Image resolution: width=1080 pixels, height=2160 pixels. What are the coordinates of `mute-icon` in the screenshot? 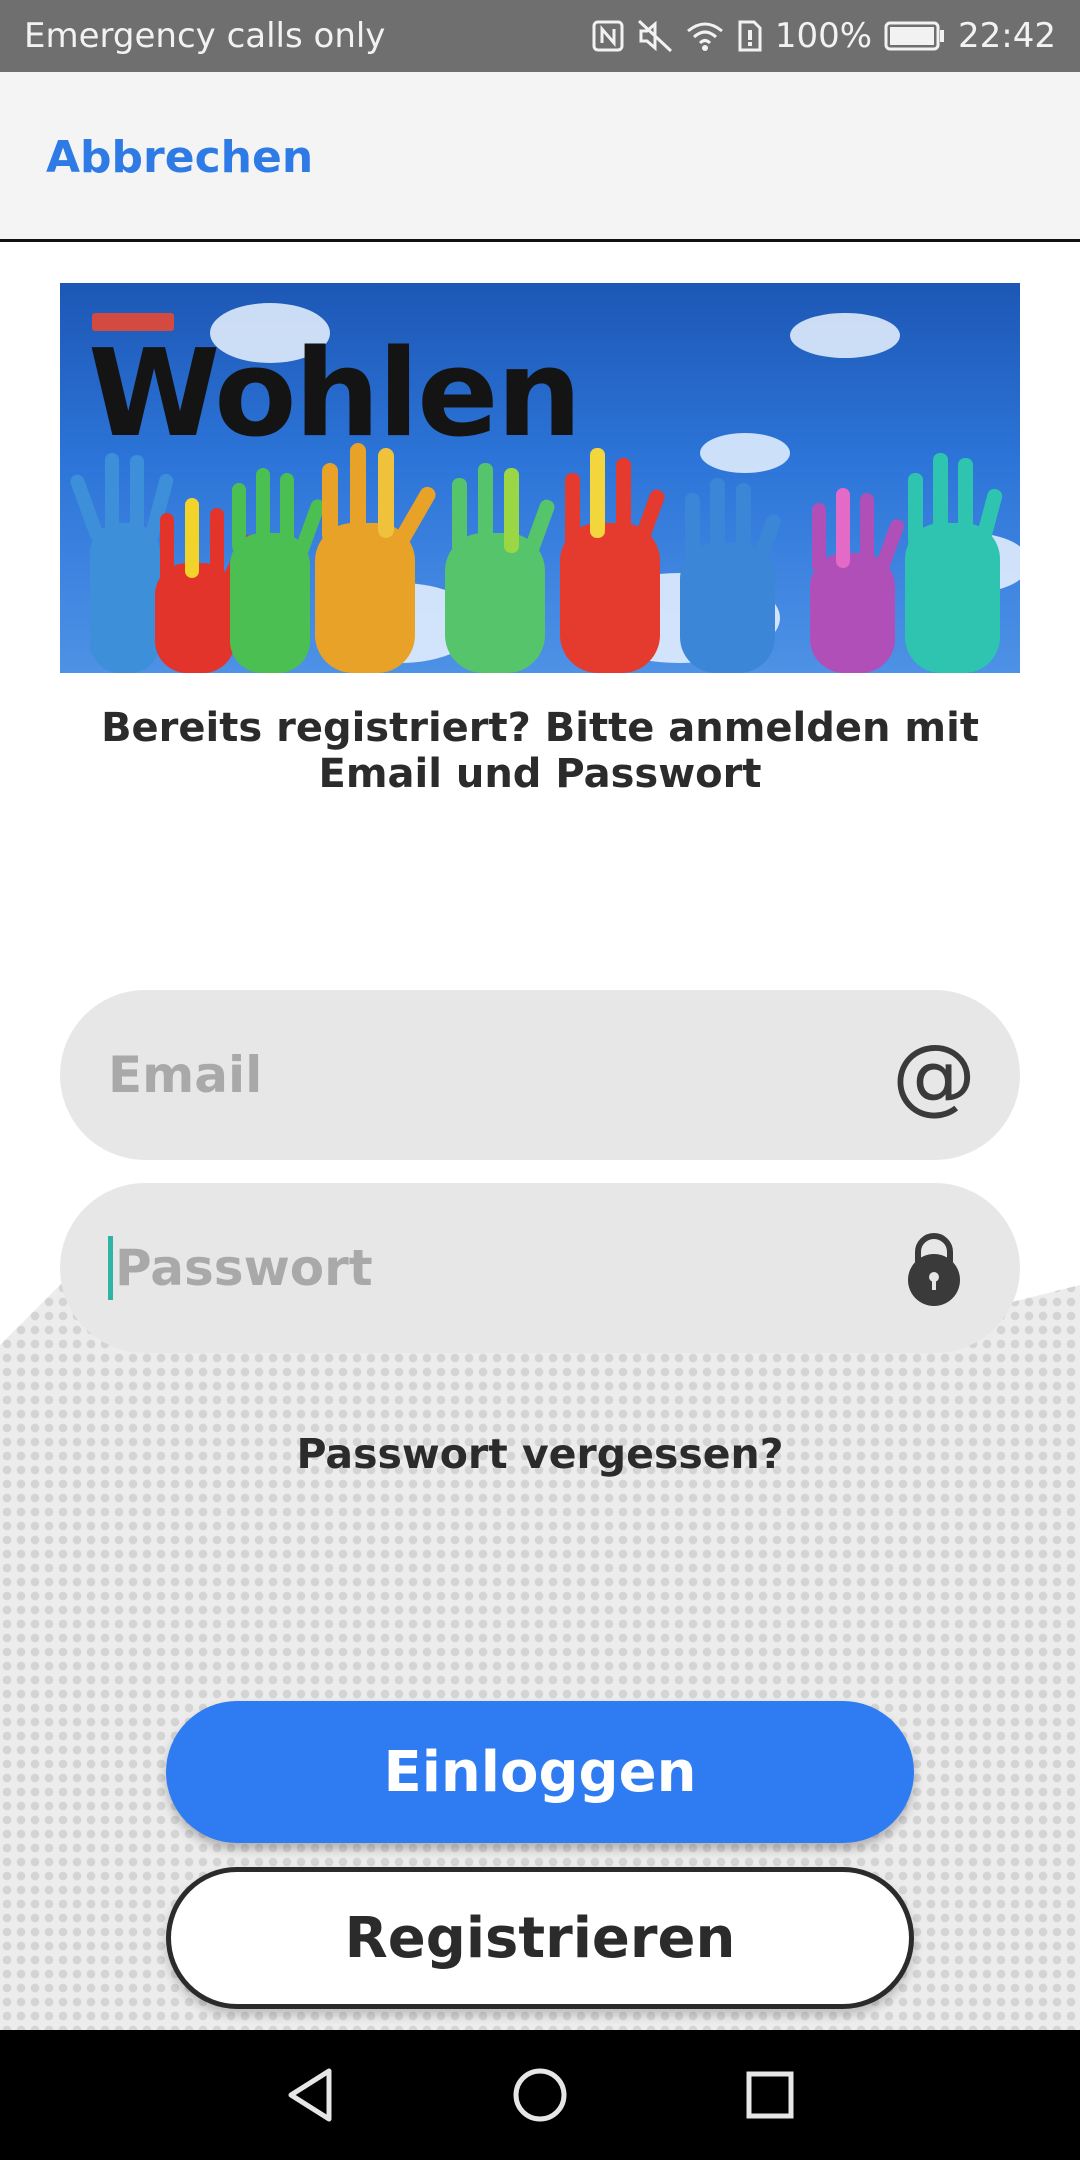 It's located at (655, 36).